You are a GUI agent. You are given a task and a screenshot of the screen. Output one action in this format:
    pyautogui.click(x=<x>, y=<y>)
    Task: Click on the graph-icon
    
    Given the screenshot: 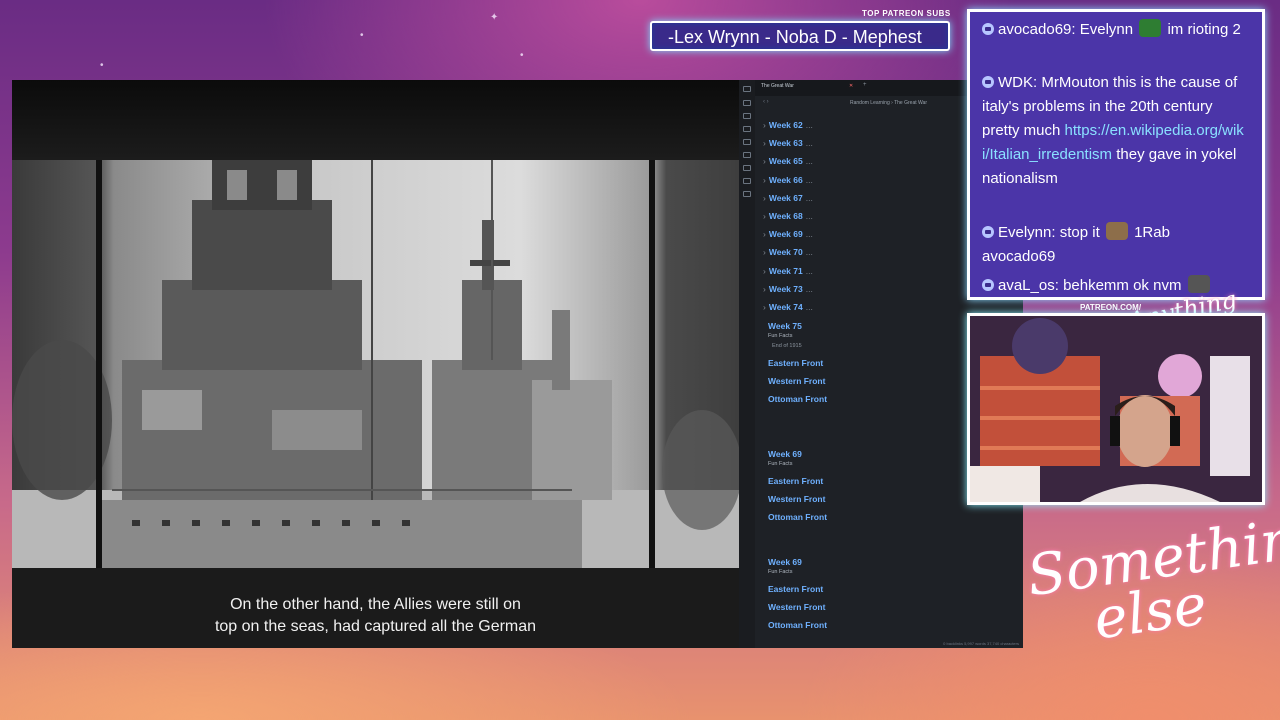 What is the action you would take?
    pyautogui.click(x=747, y=116)
    